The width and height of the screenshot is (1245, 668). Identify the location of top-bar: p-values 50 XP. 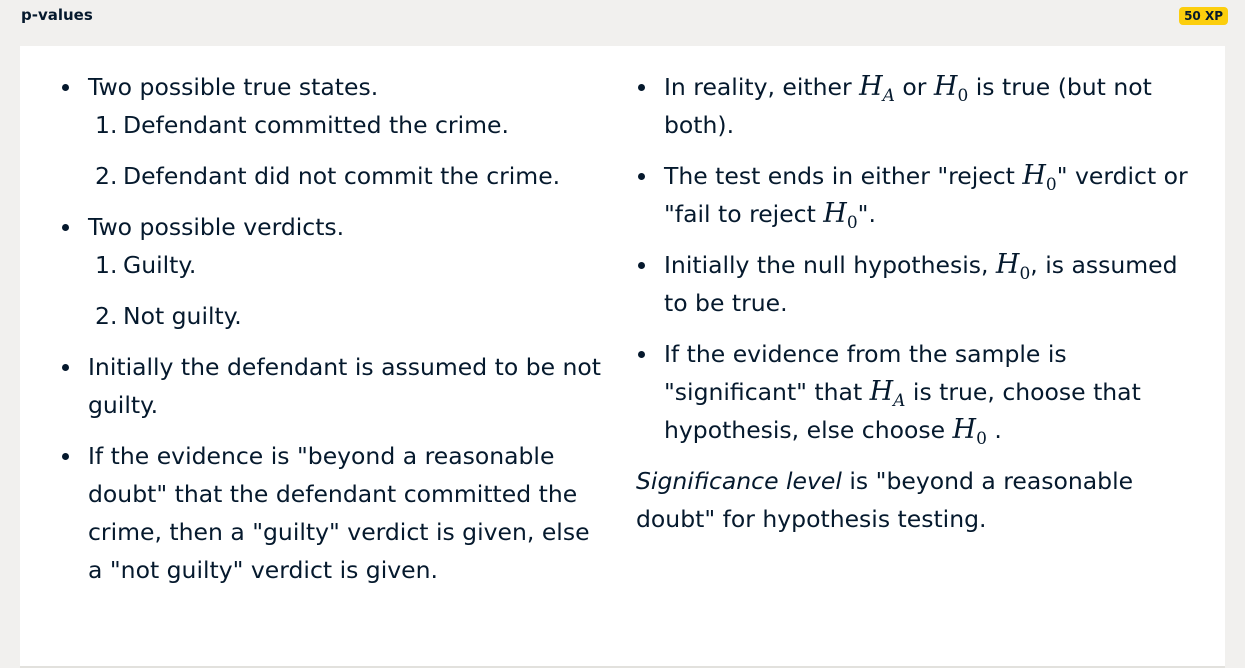
(622, 17).